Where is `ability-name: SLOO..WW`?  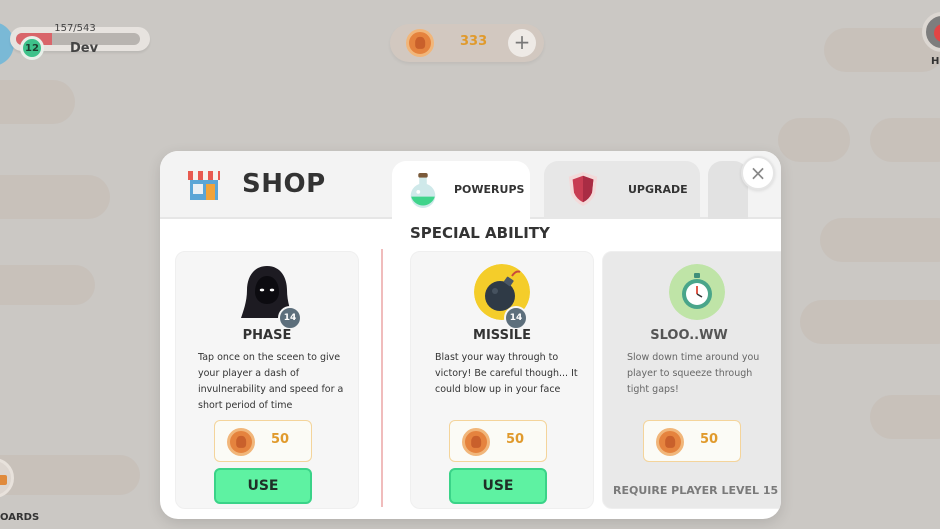
ability-name: SLOO..WW is located at coordinates (689, 335).